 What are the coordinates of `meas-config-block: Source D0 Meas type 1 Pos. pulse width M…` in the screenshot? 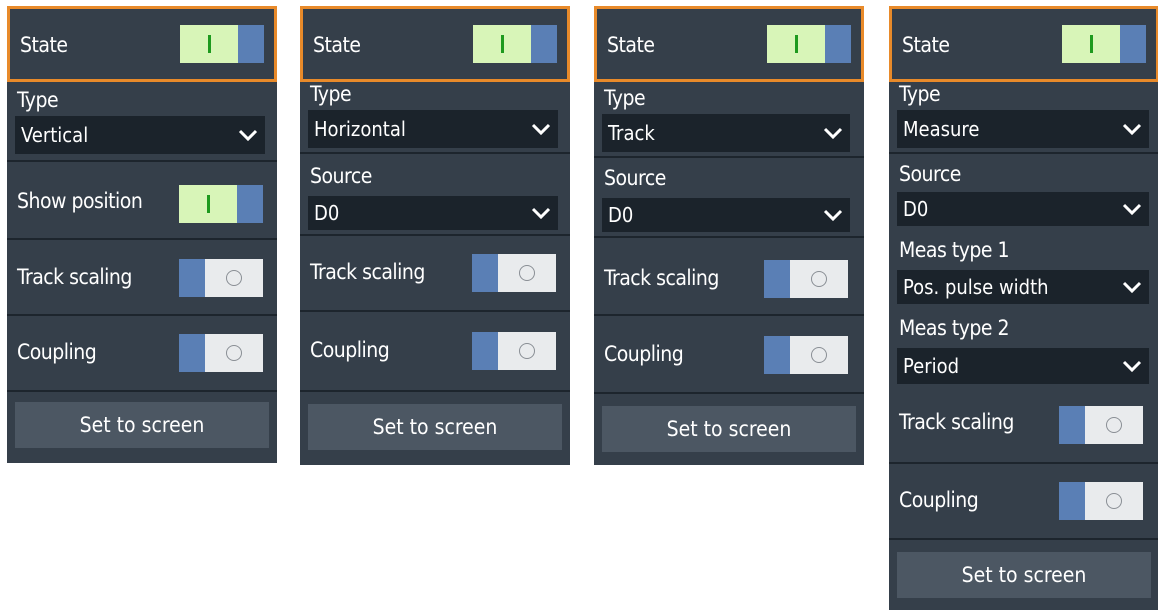 It's located at (1023, 273).